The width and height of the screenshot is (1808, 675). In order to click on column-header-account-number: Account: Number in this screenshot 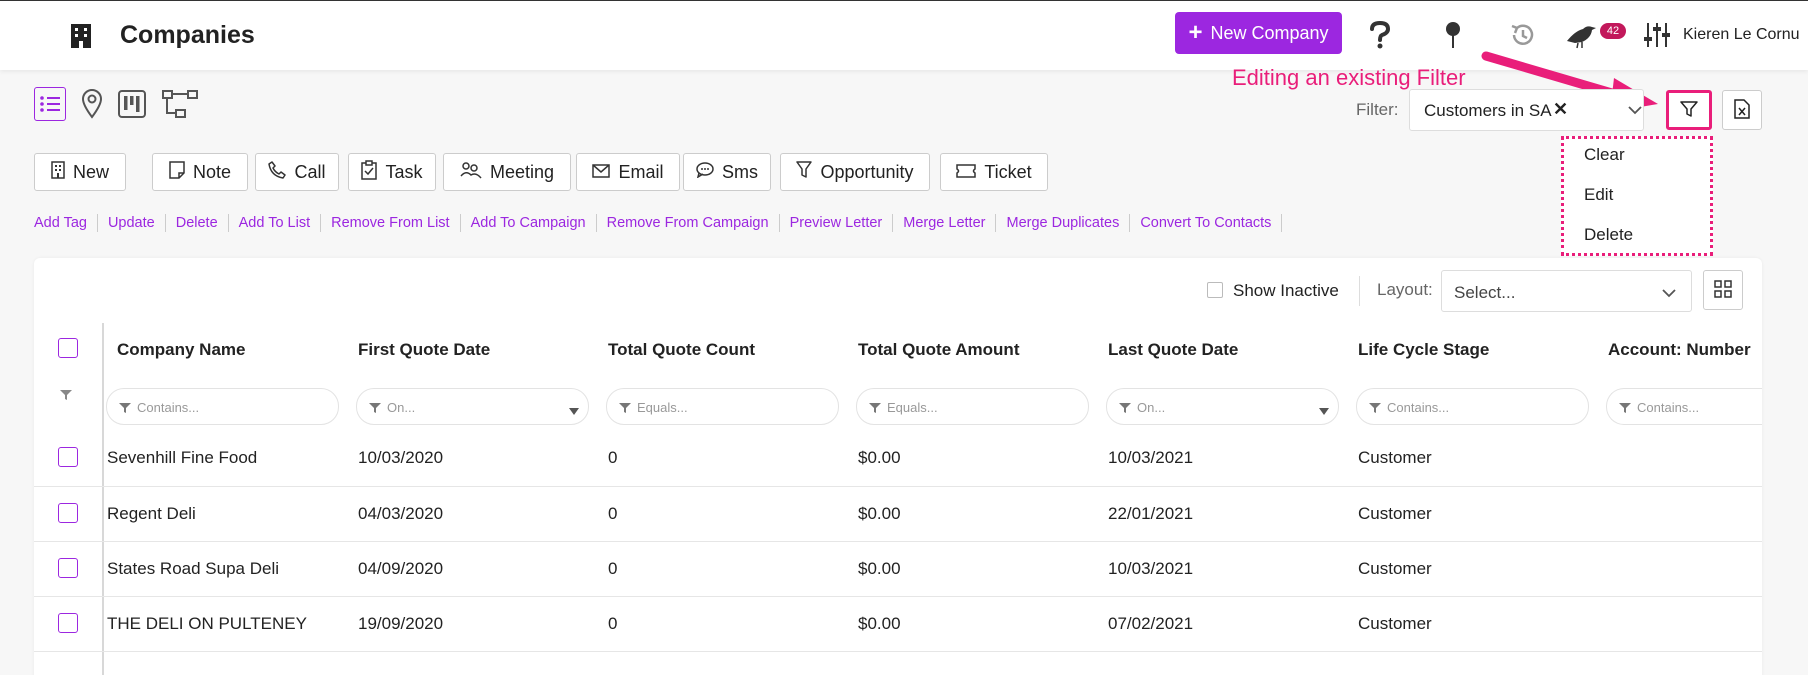, I will do `click(1679, 350)`.